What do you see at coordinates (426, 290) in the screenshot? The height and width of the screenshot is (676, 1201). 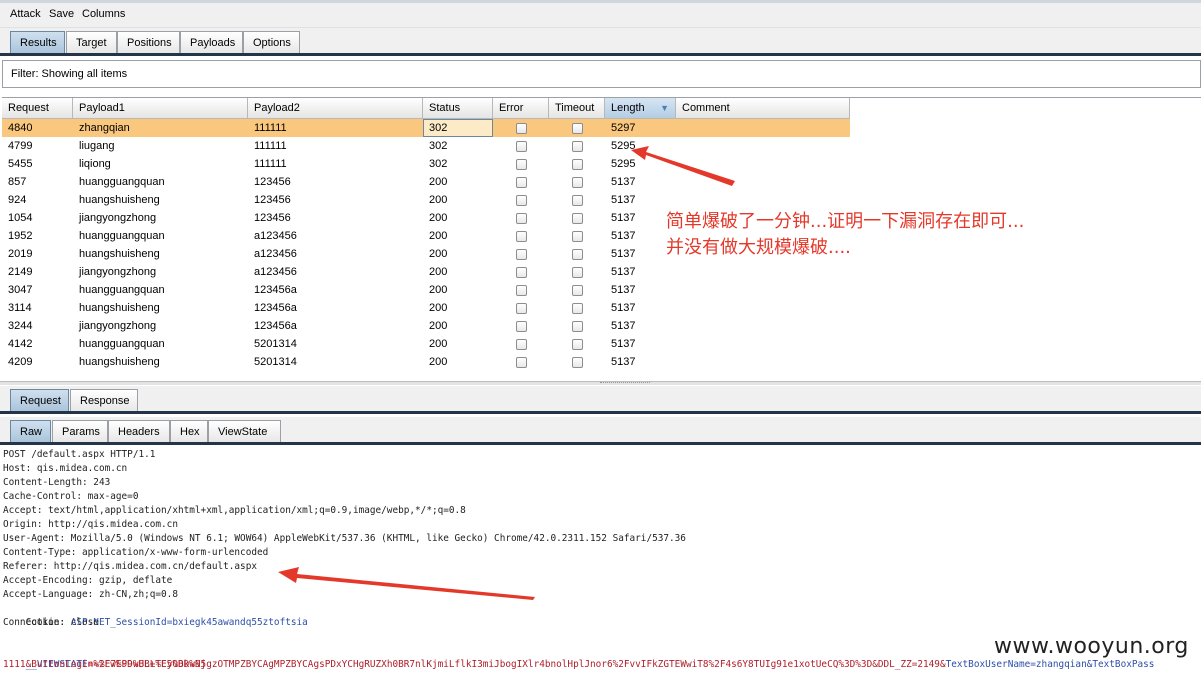 I see `table-row: 3047 huangguangquan 123456a 200 5137` at bounding box center [426, 290].